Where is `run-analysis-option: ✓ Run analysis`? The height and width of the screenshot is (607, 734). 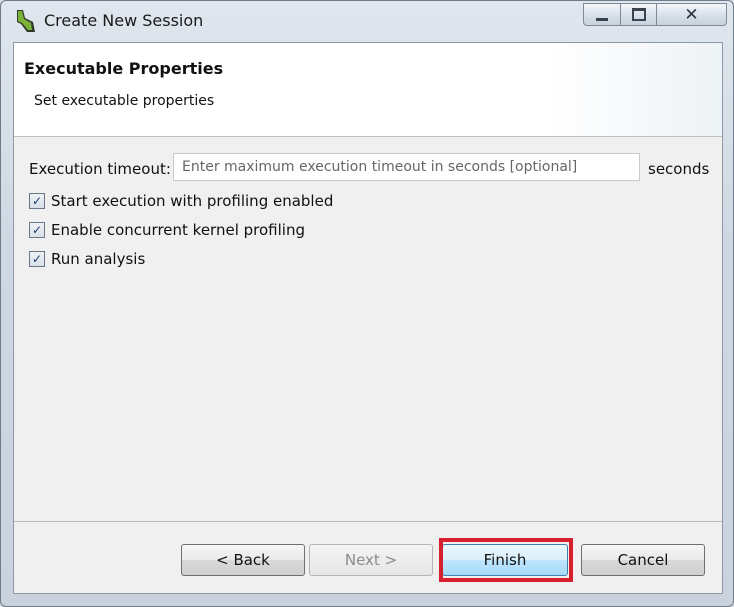 run-analysis-option: ✓ Run analysis is located at coordinates (87, 259).